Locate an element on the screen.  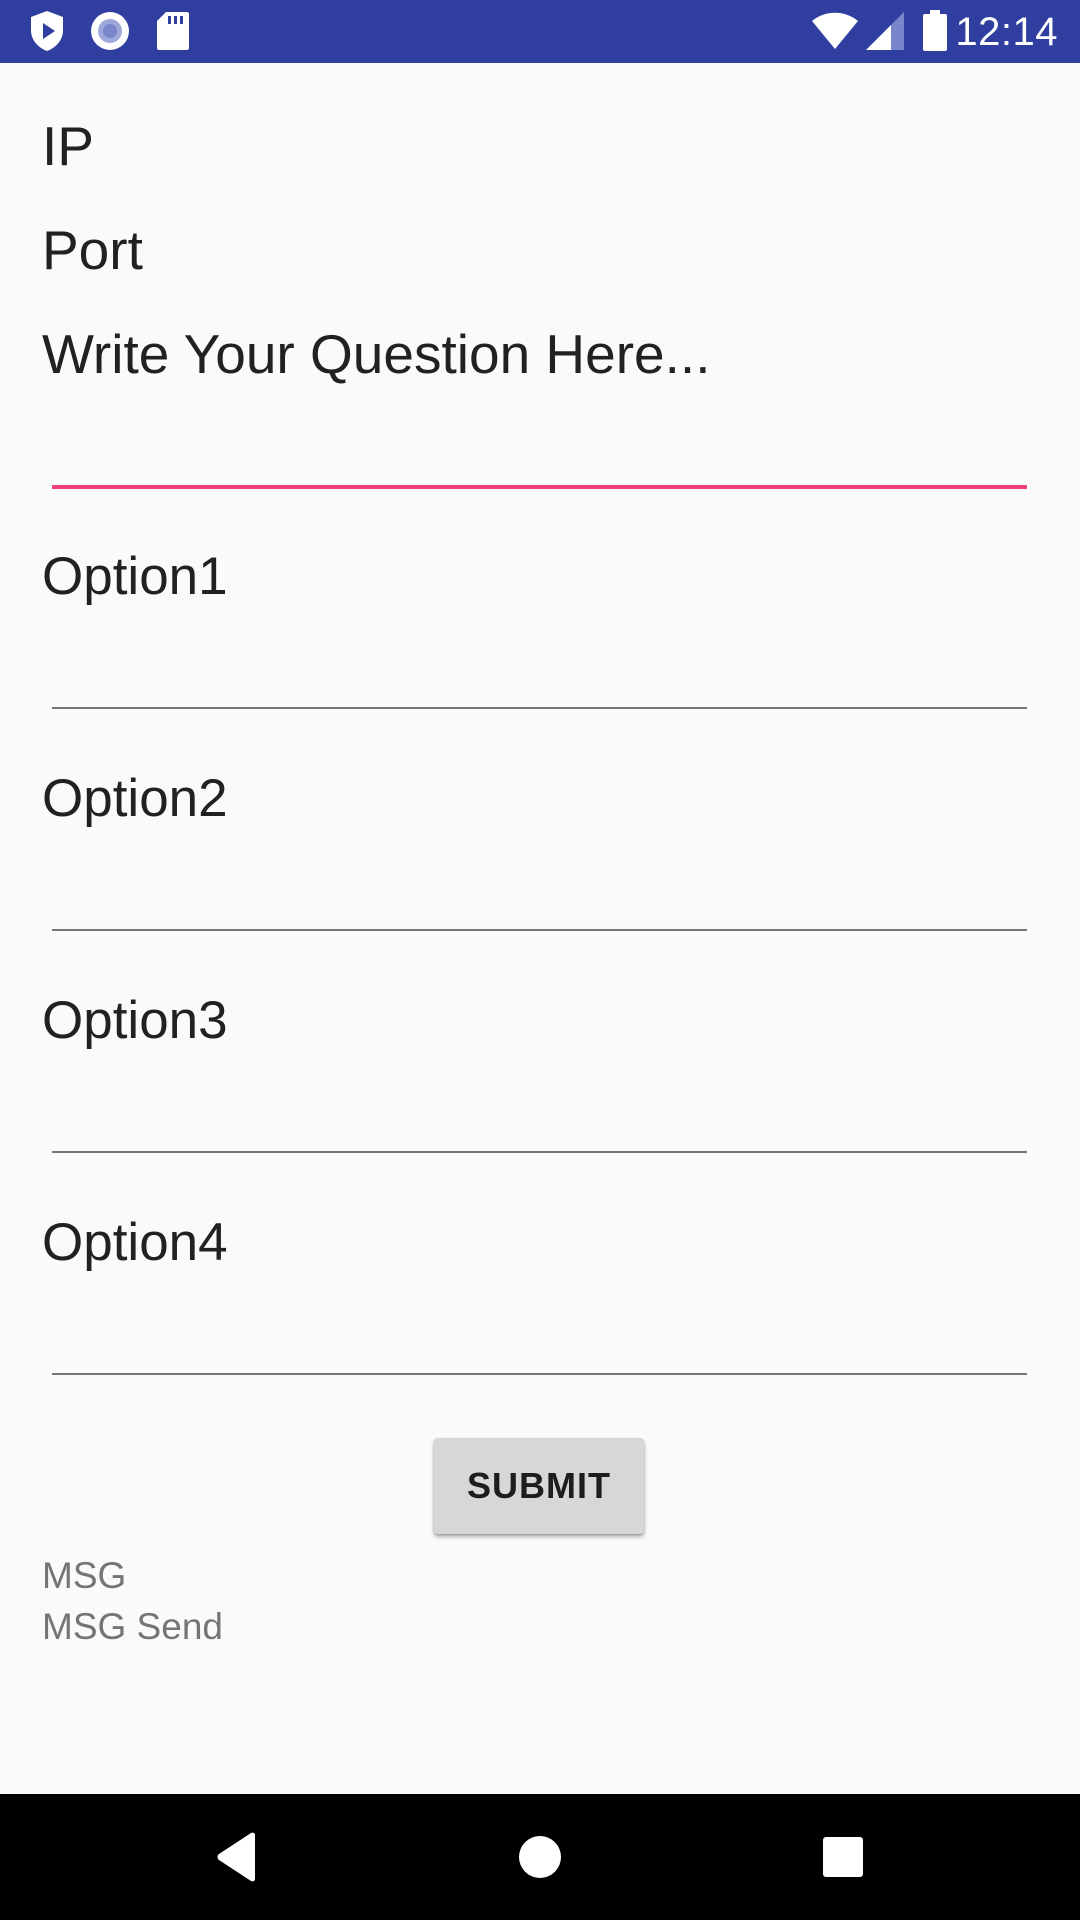
option2-underline is located at coordinates (539, 930).